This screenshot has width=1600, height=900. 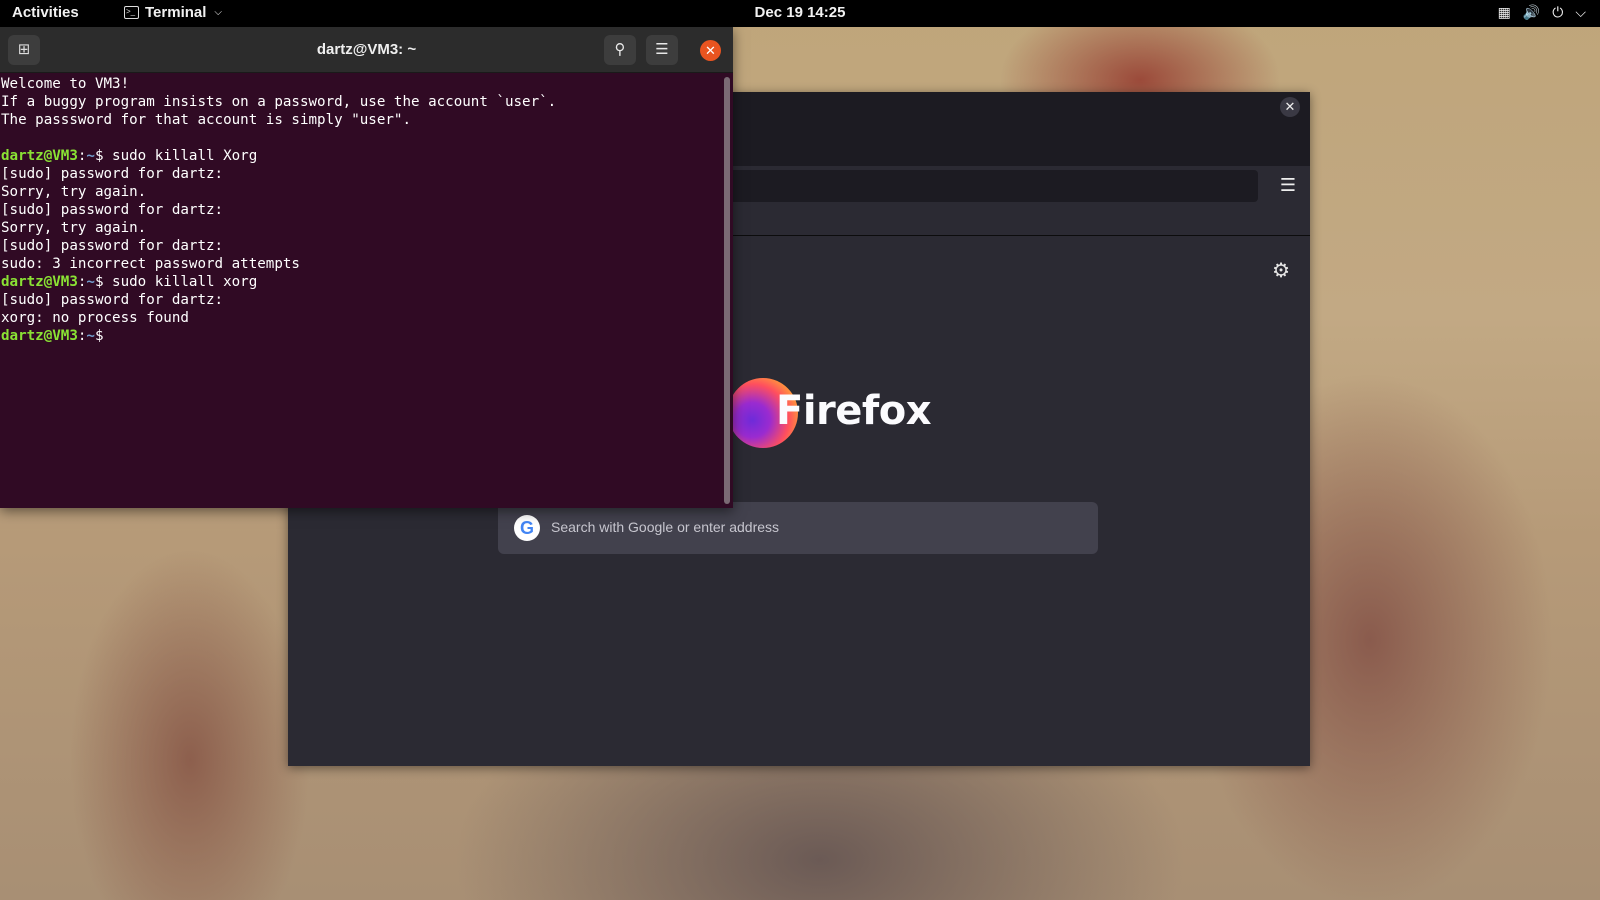 I want to click on google-icon: G, so click(x=527, y=528).